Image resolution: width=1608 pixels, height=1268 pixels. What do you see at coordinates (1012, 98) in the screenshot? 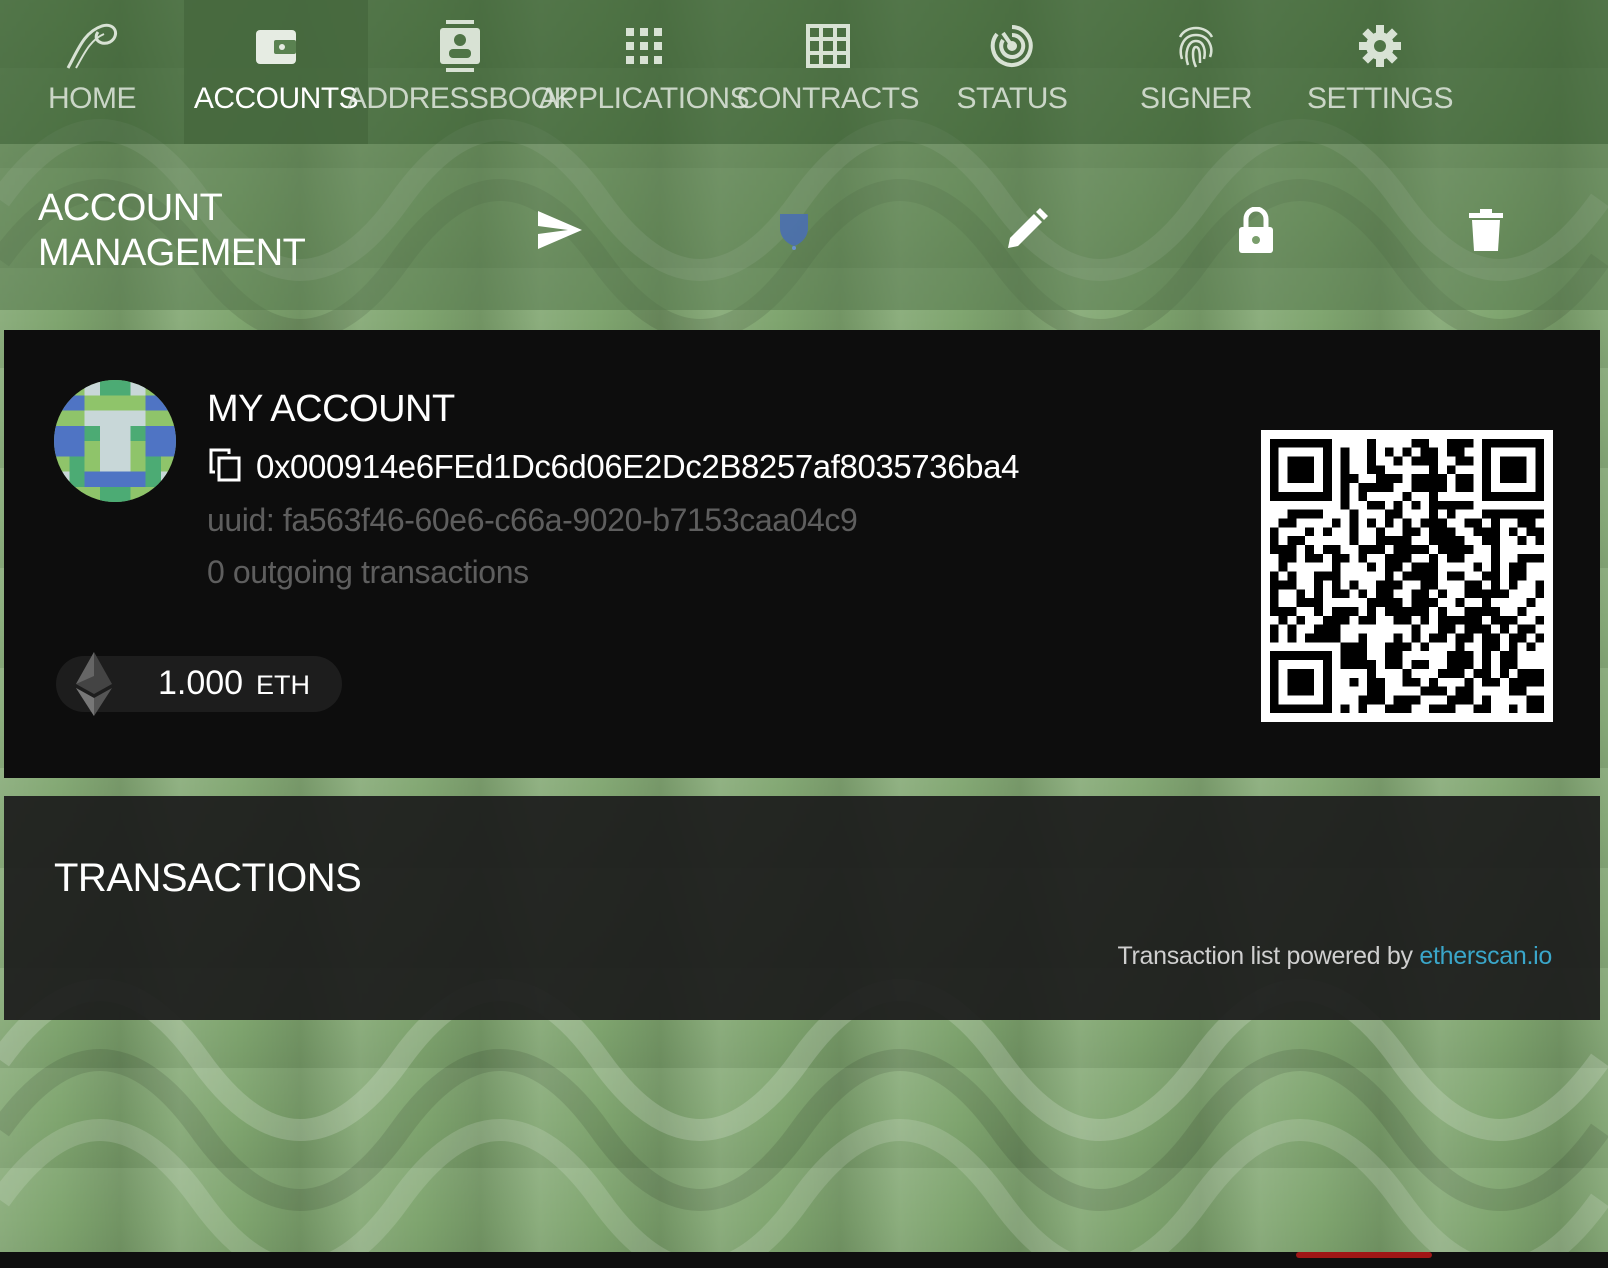
I see `nav-status-label: STATUS` at bounding box center [1012, 98].